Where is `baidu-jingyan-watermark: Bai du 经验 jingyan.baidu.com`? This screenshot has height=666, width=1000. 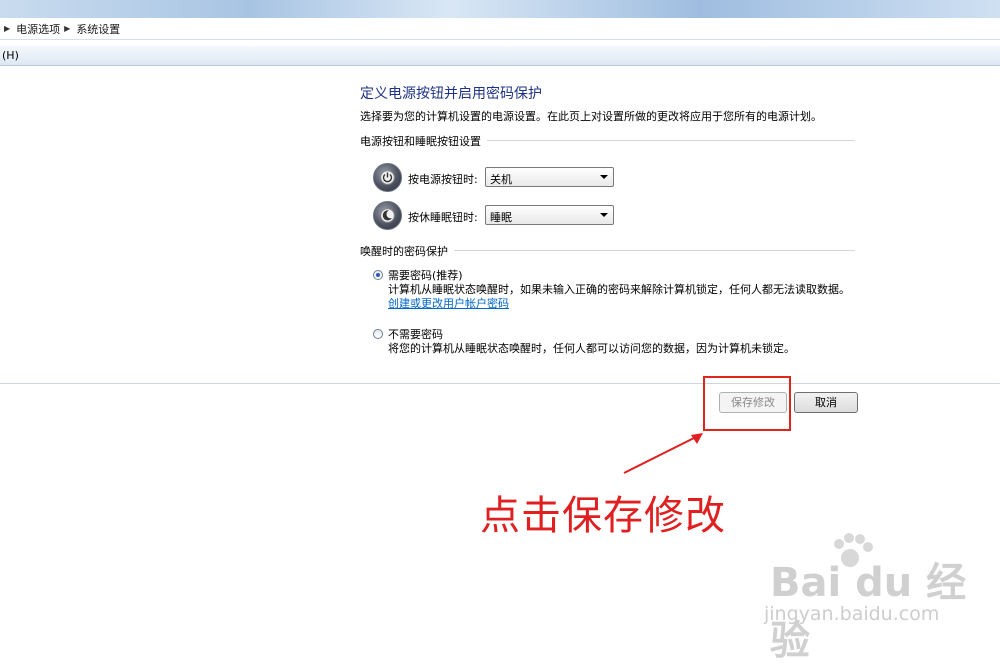
baidu-jingyan-watermark: Bai du 经验 jingyan.baidu.com is located at coordinates (875, 597).